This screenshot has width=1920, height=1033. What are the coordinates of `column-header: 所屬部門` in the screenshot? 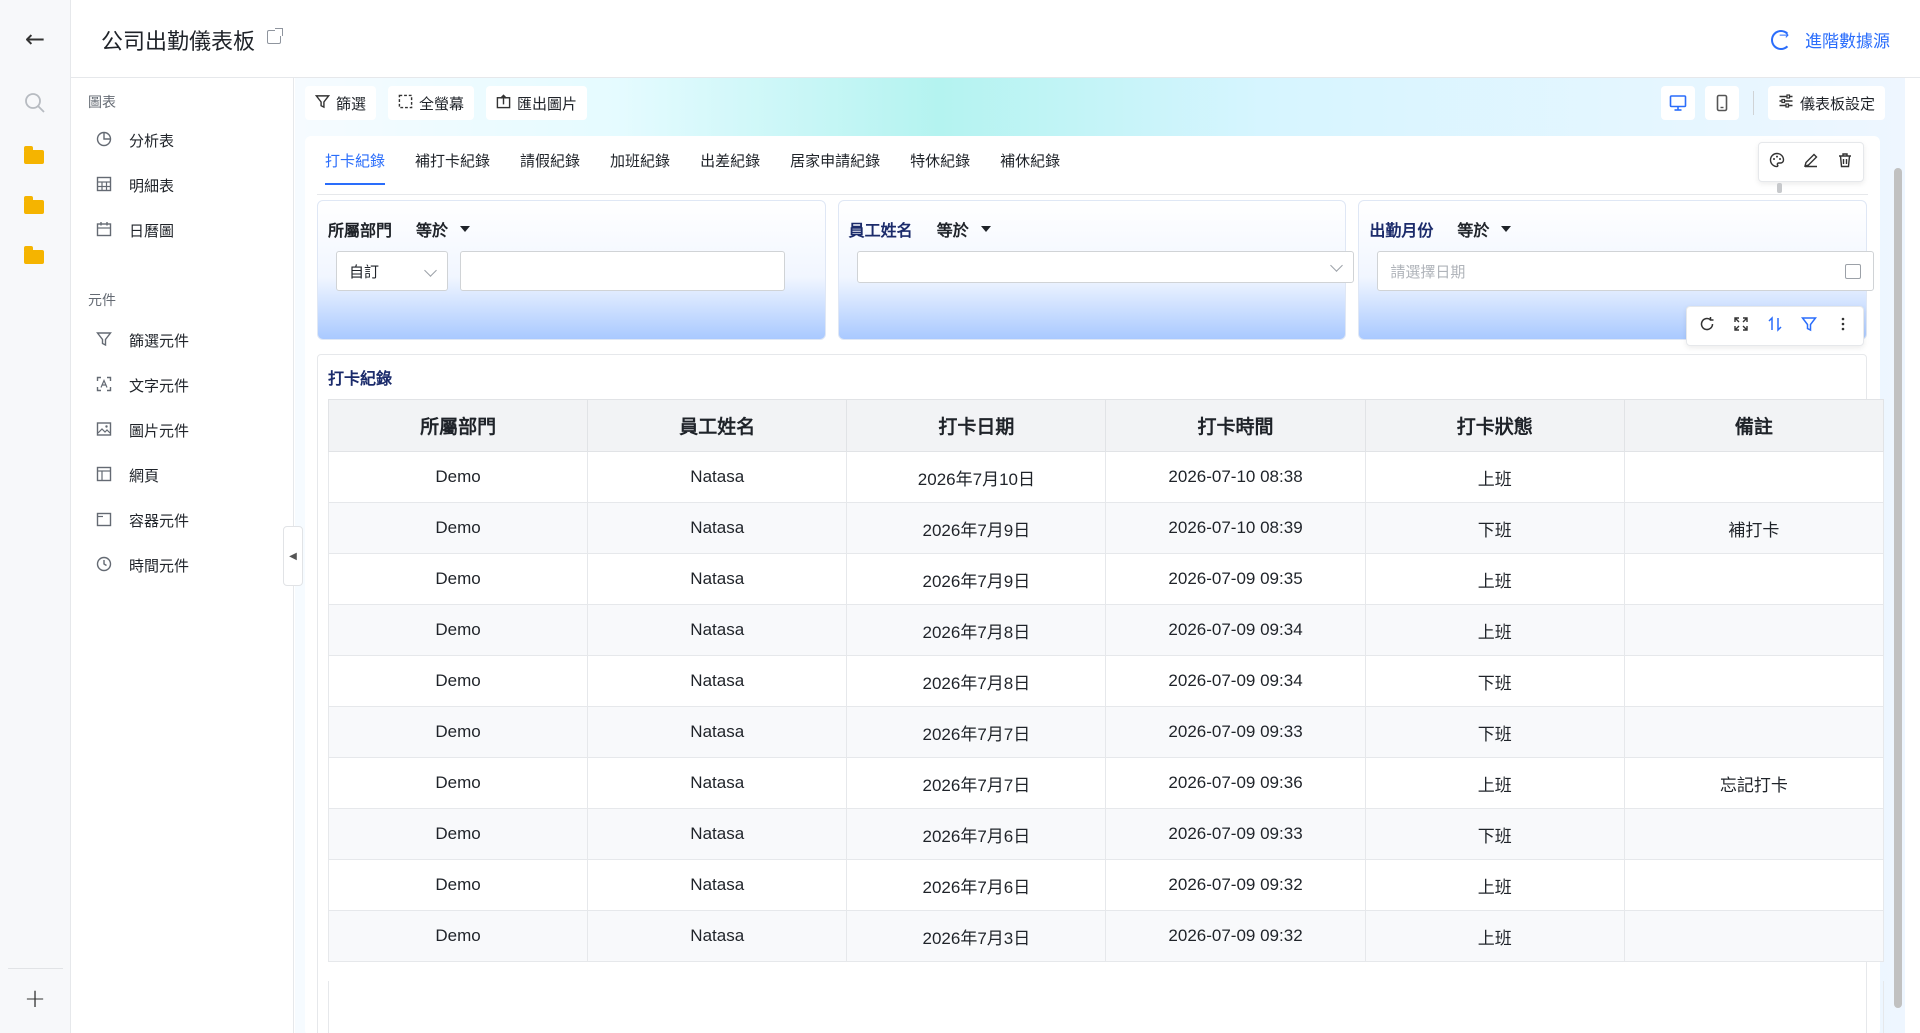 It's located at (458, 425).